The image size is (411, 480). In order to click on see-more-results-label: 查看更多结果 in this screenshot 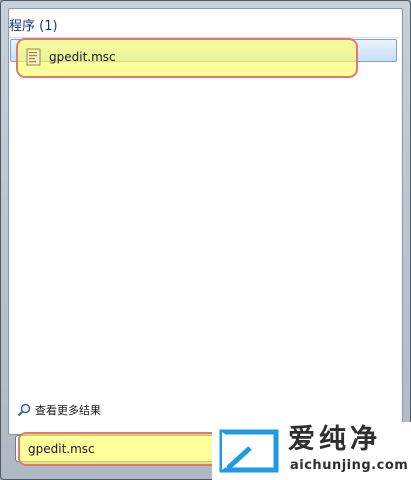, I will do `click(68, 410)`.